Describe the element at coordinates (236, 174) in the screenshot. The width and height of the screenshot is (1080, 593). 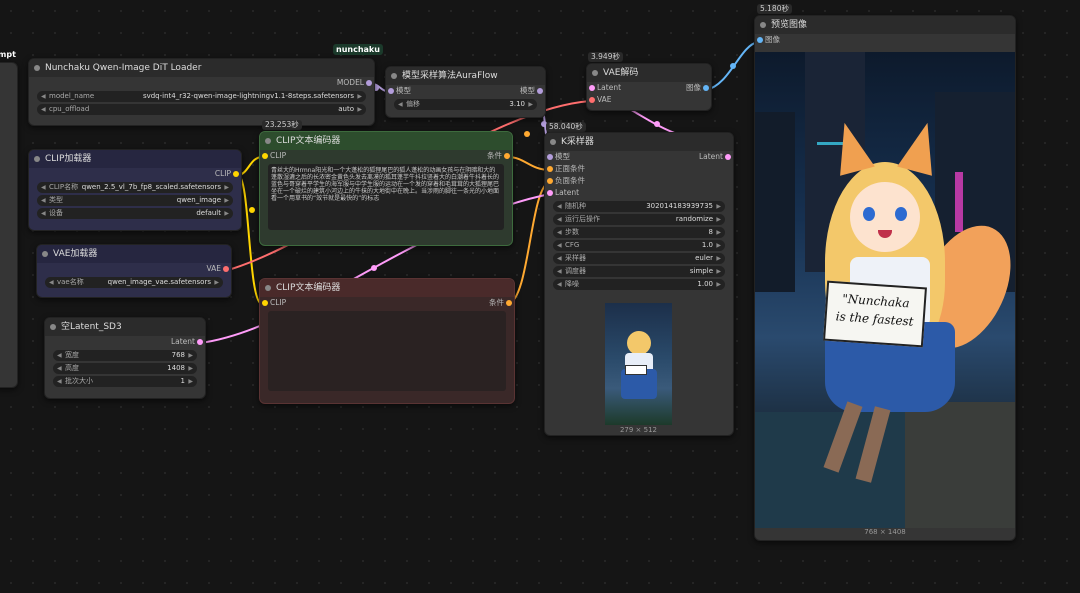
I see `clip-output-socket` at that location.